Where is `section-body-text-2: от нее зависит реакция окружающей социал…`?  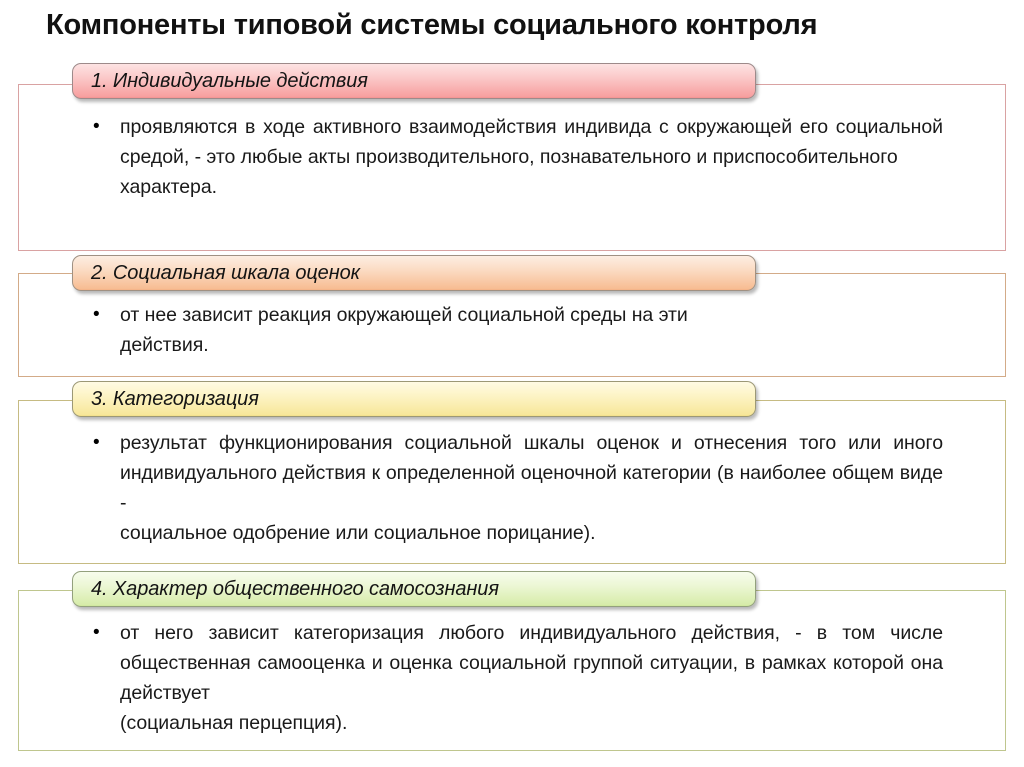
section-body-text-2: от нее зависит реакция окружающей социал… is located at coordinates (404, 315).